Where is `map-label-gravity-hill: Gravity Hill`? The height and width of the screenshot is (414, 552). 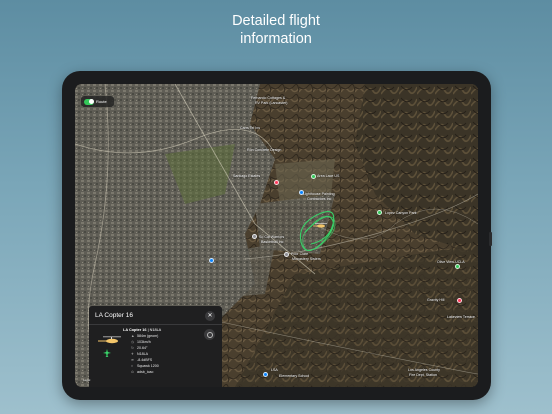 map-label-gravity-hill: Gravity Hill is located at coordinates (435, 300).